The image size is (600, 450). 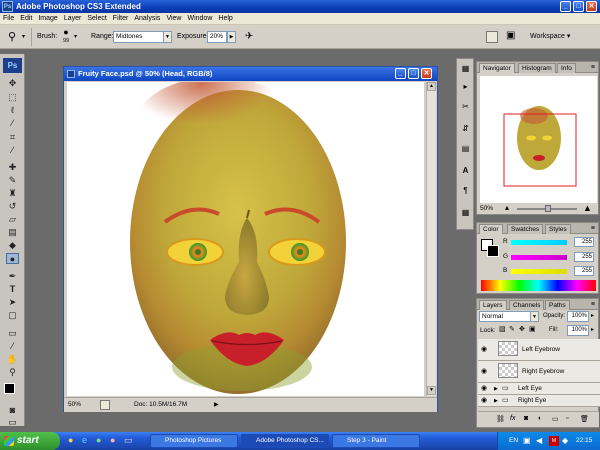 What do you see at coordinates (12, 83) in the screenshot?
I see `move-tool-icon: ✥` at bounding box center [12, 83].